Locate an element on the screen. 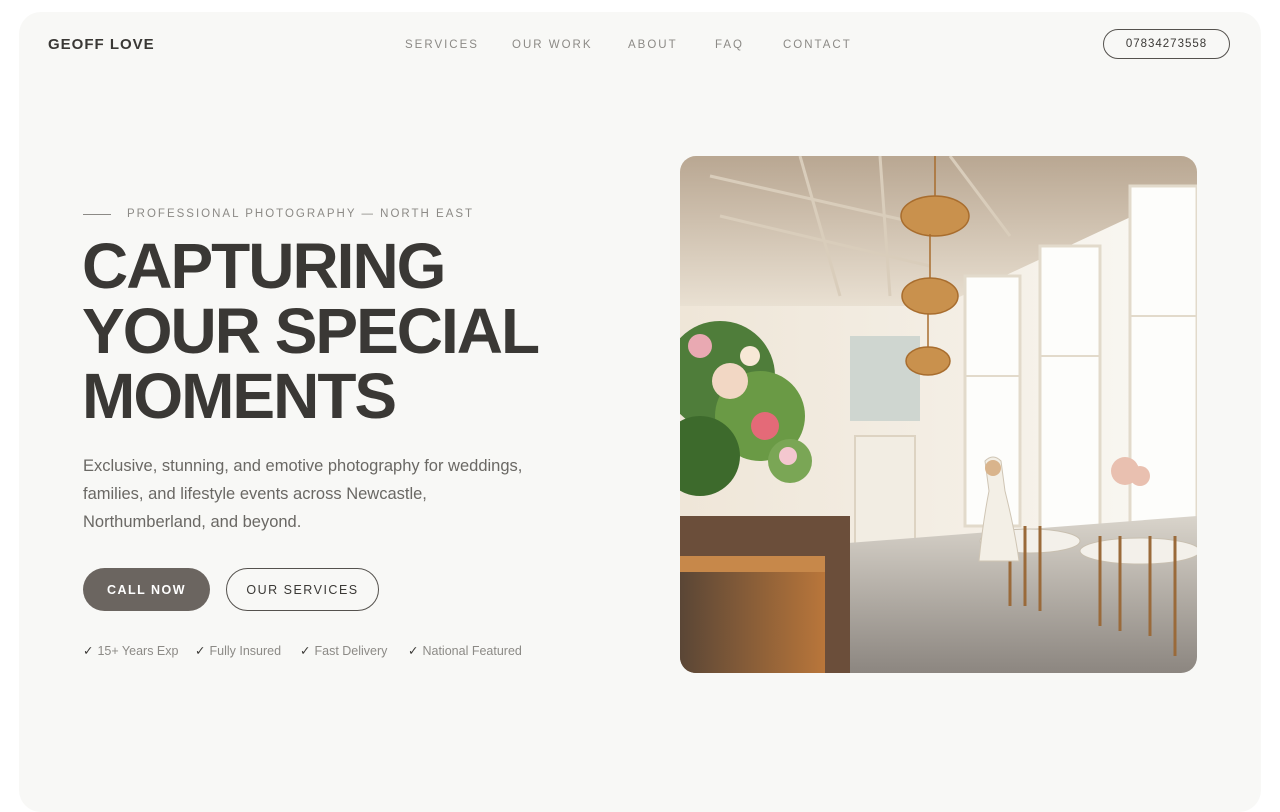  nav-item-about: ABOUT is located at coordinates (653, 45).